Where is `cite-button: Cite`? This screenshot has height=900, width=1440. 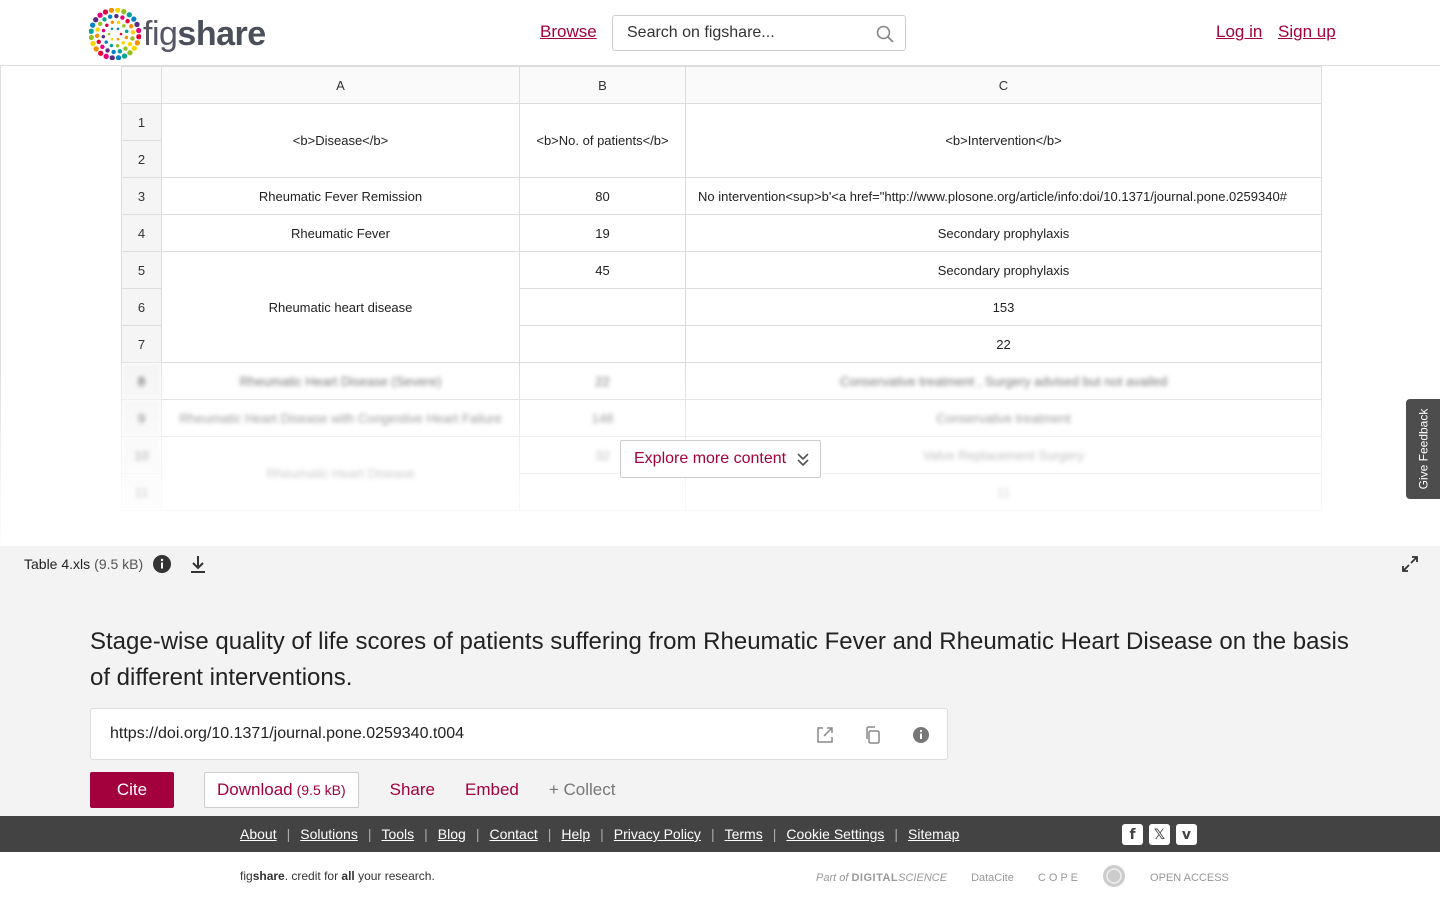
cite-button: Cite is located at coordinates (132, 790).